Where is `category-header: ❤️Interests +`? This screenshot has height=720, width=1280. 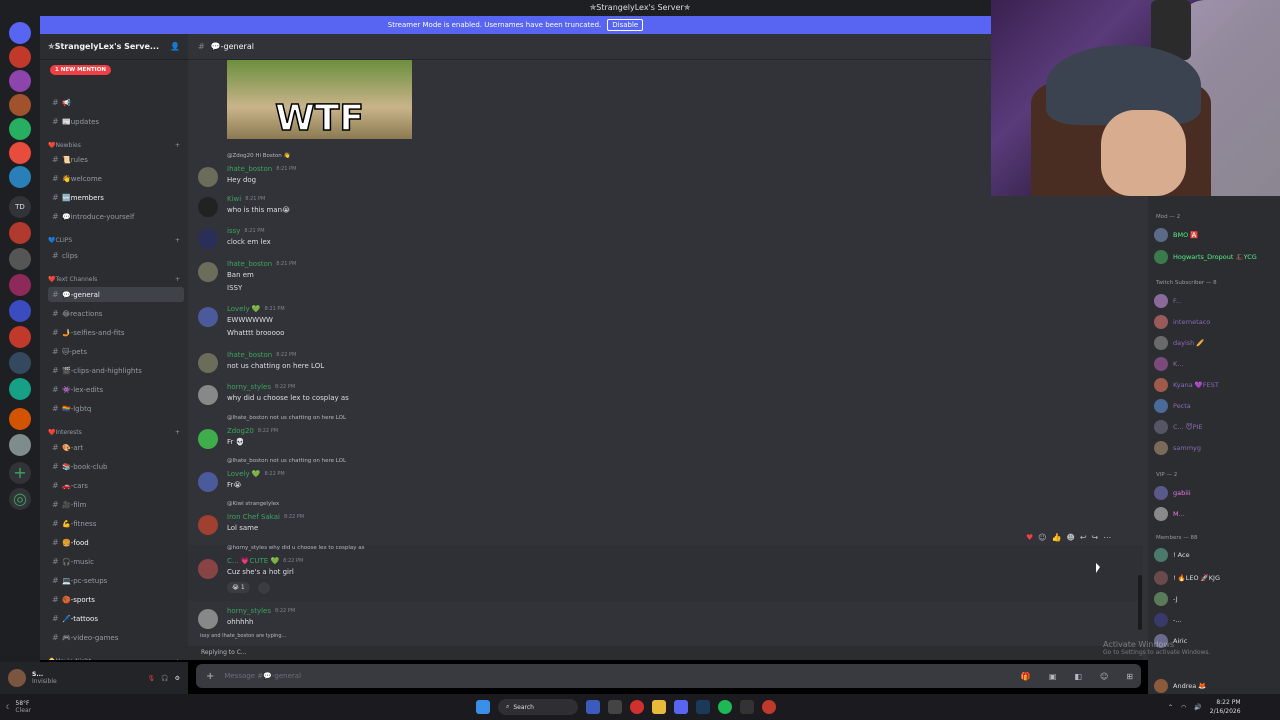
category-header: ❤️Interests + is located at coordinates (114, 432).